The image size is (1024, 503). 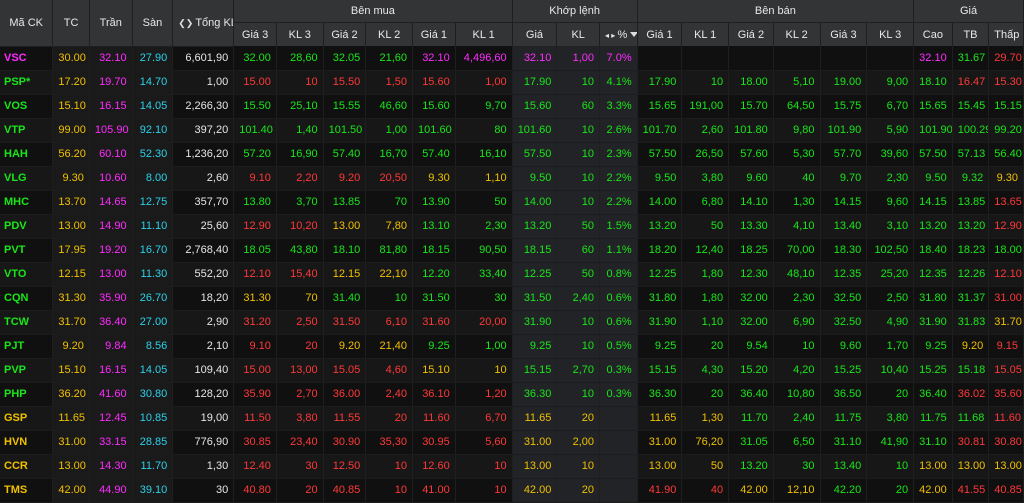 I want to click on bid-cell: 30.90, so click(x=345, y=442).